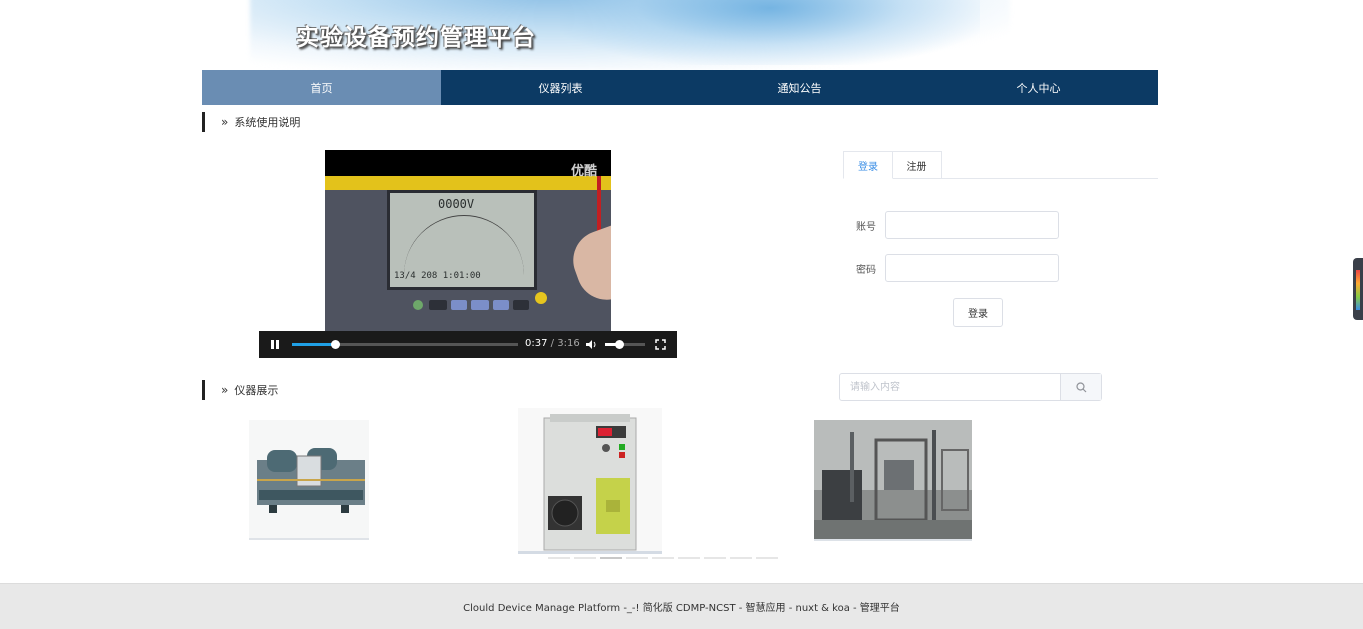 The height and width of the screenshot is (629, 1363). Describe the element at coordinates (1000, 165) in the screenshot. I see `auth-tabs: 登录 注册` at that location.